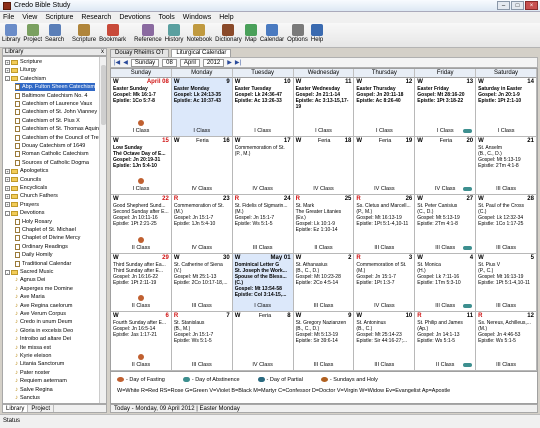  What do you see at coordinates (47, 121) in the screenshot?
I see `tree-item: Catechism of St. Pius X` at bounding box center [47, 121].